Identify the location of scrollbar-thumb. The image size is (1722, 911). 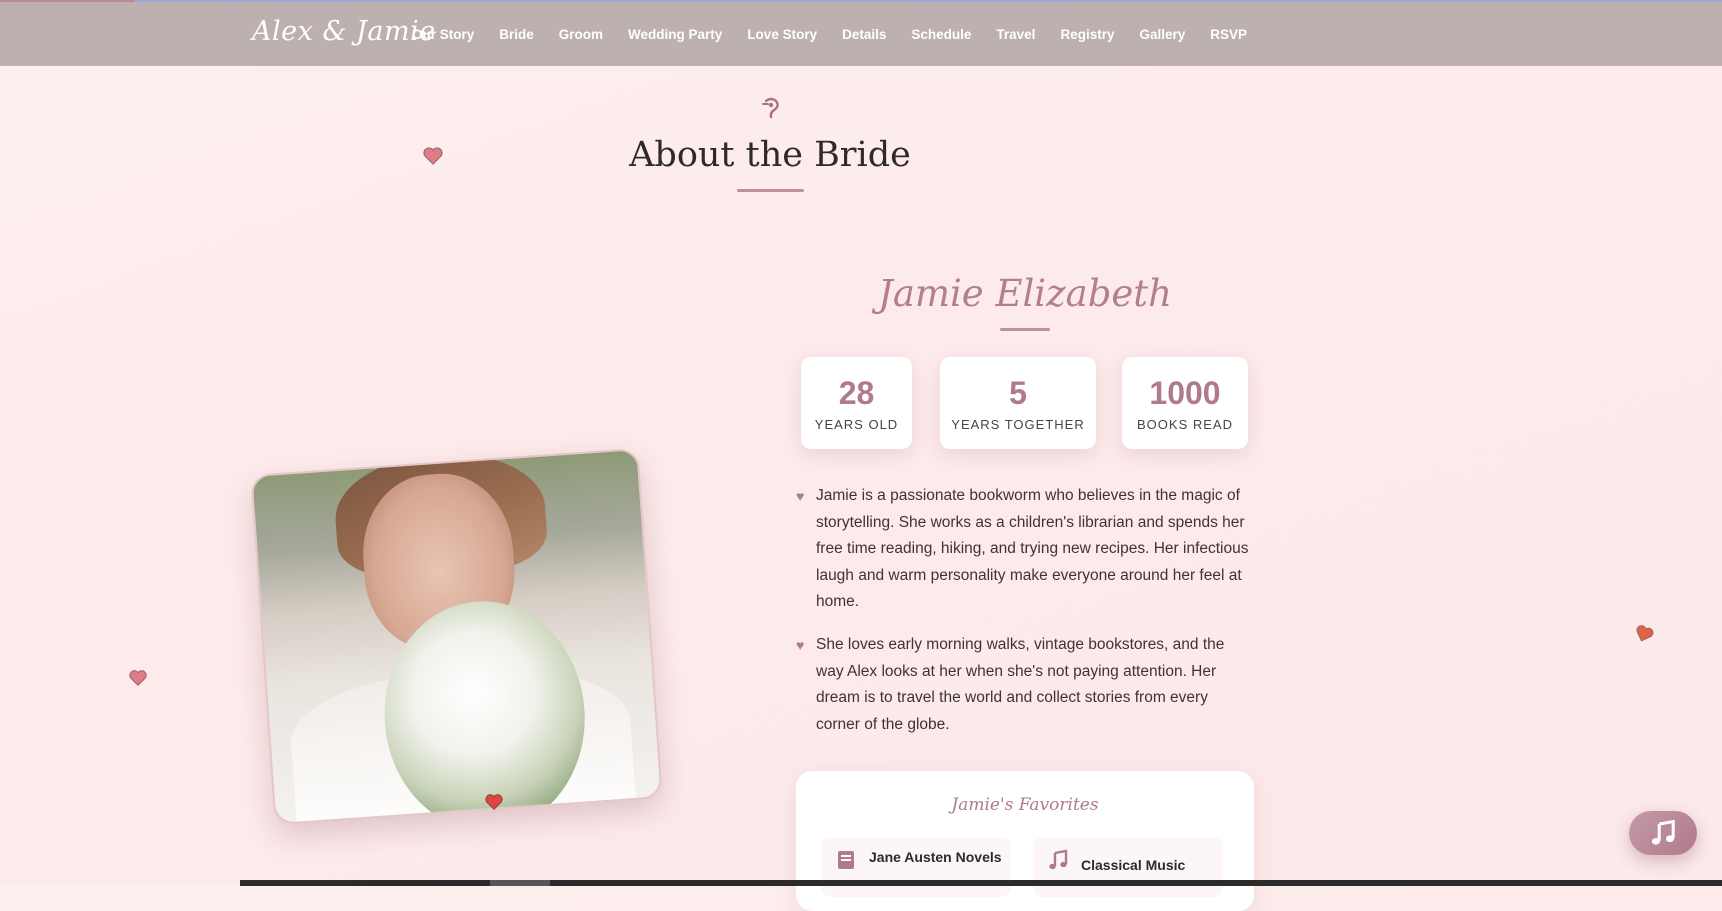
(520, 883).